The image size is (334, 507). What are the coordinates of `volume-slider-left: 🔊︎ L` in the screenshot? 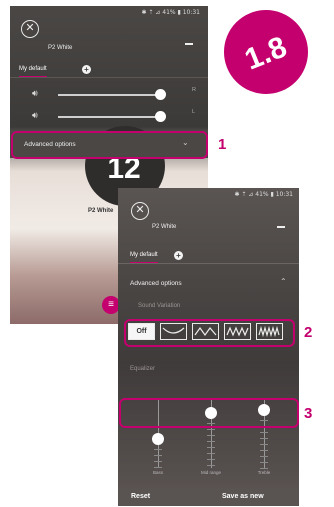 It's located at (109, 116).